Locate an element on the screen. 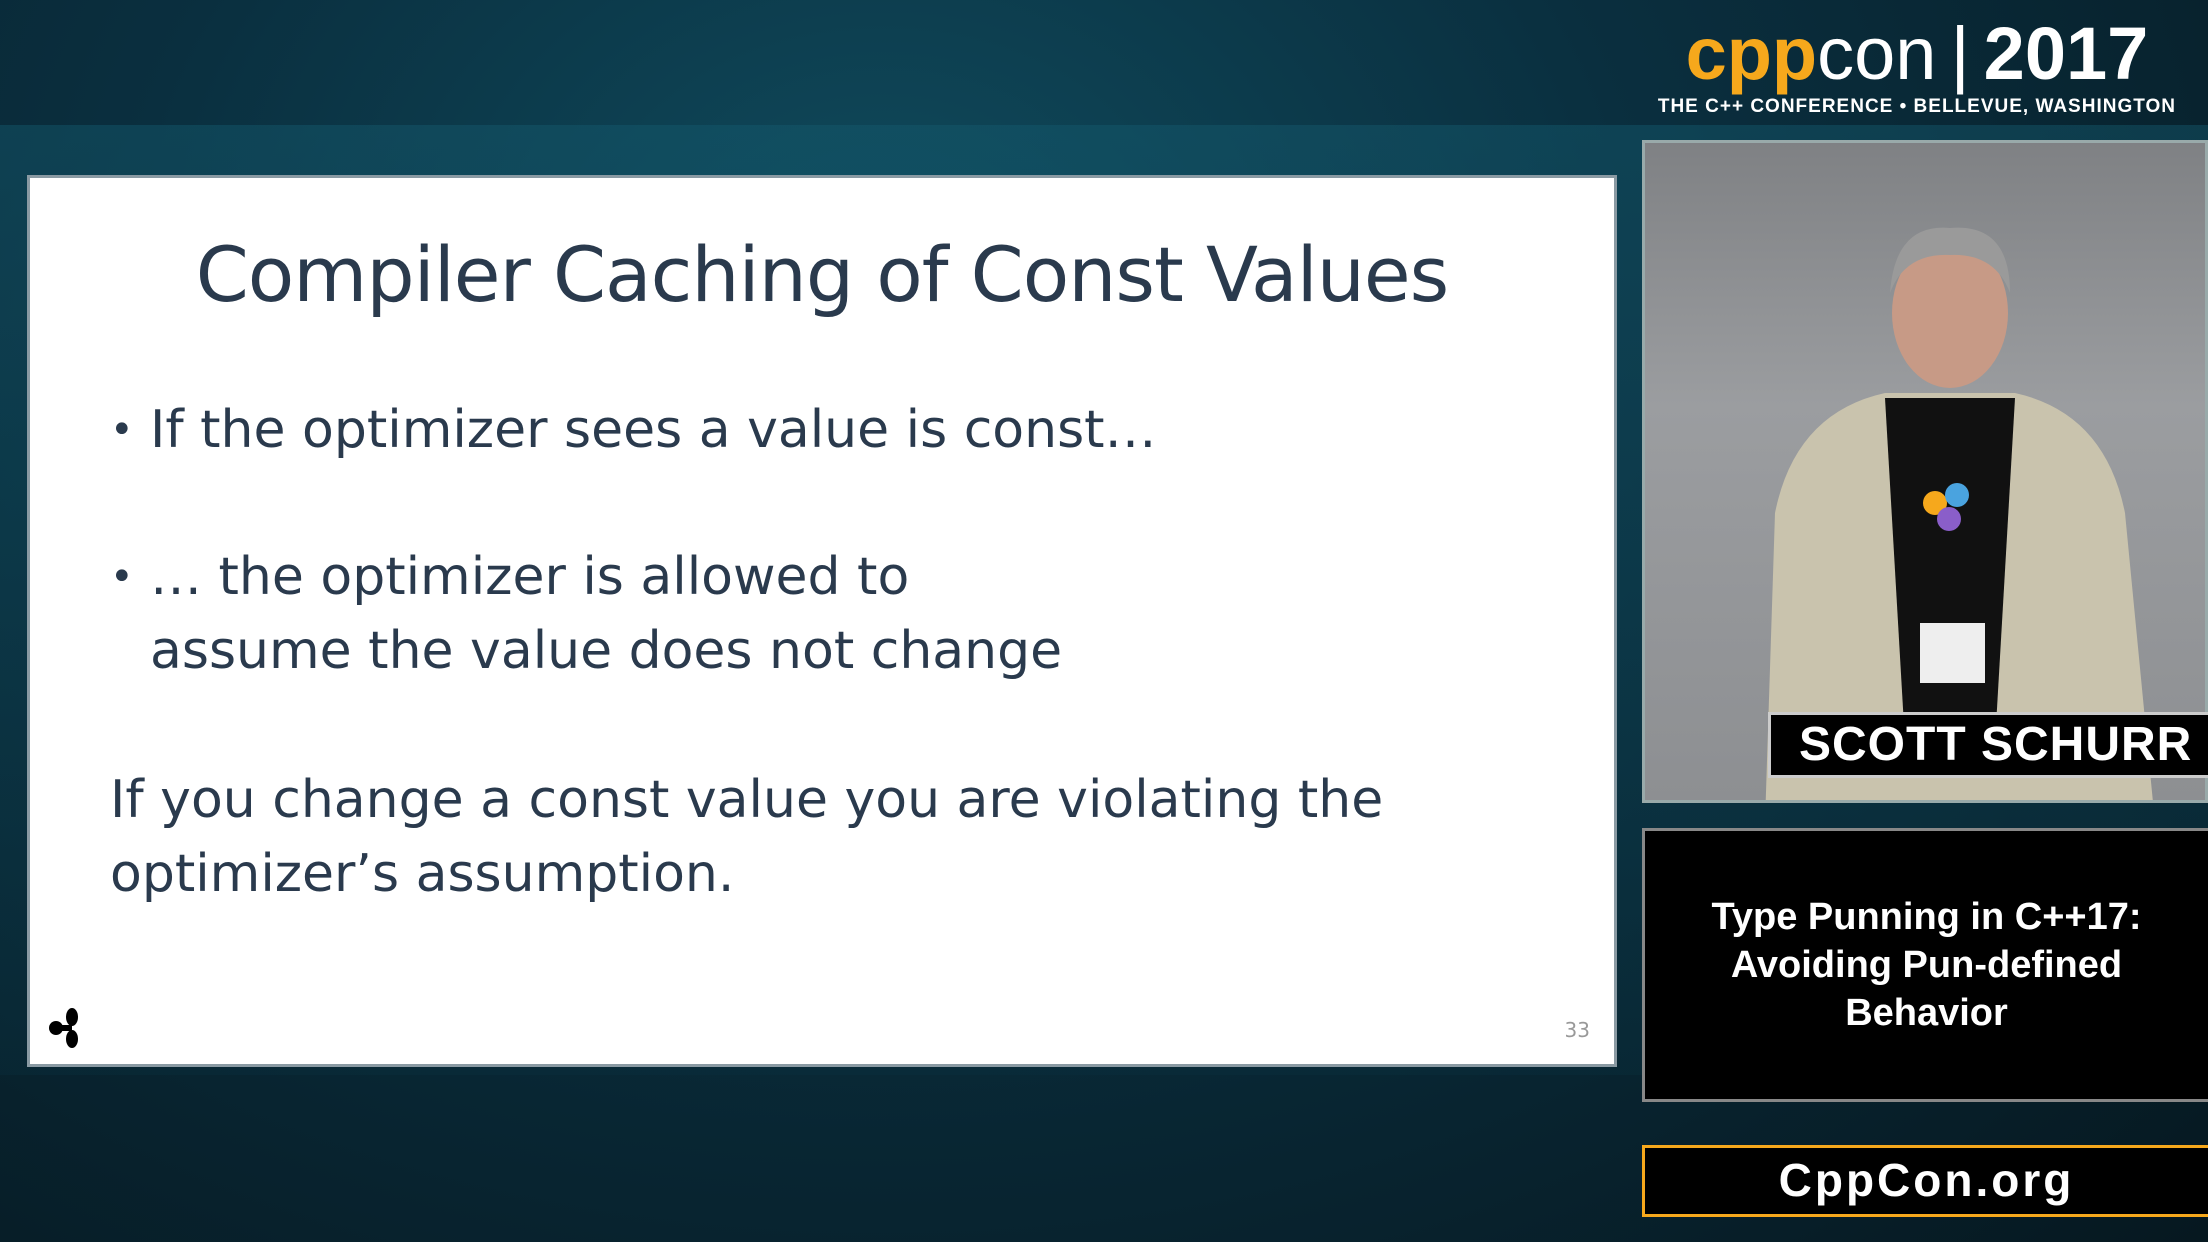 This screenshot has height=1242, width=2208. logo-cpp: cpp is located at coordinates (1751, 53).